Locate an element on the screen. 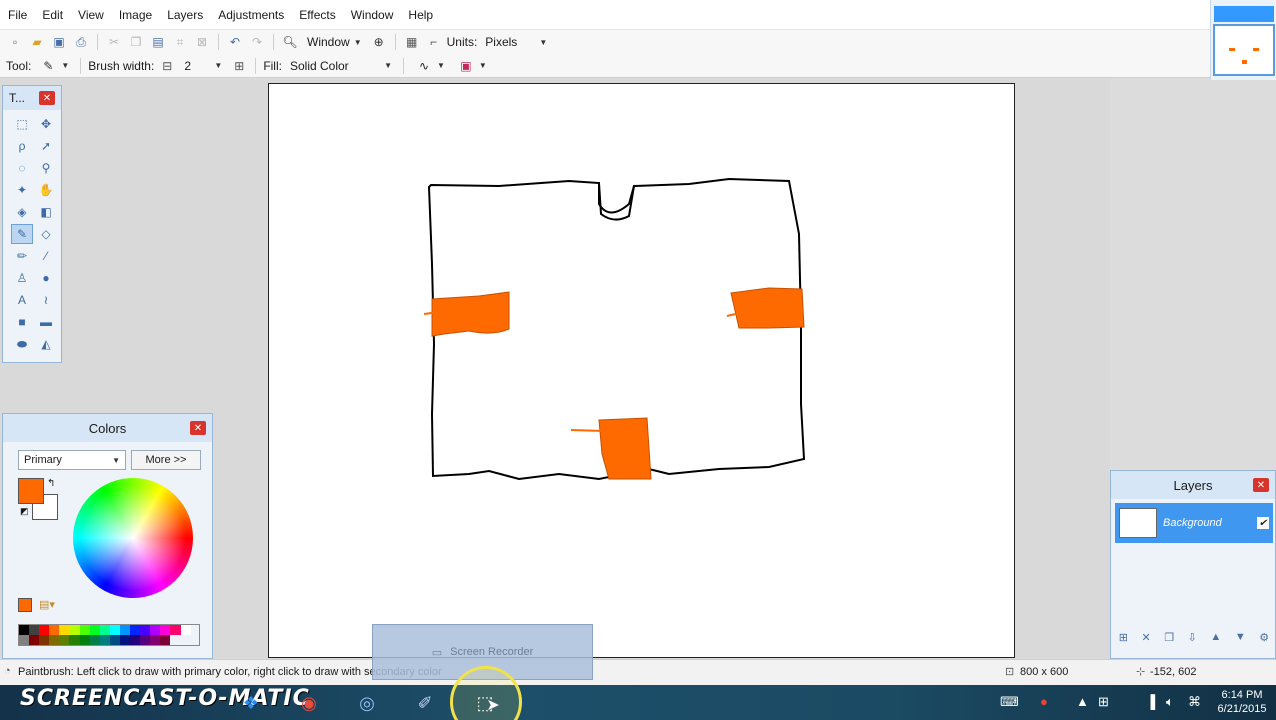  ellipse-icon: ⬬ is located at coordinates (22, 344).